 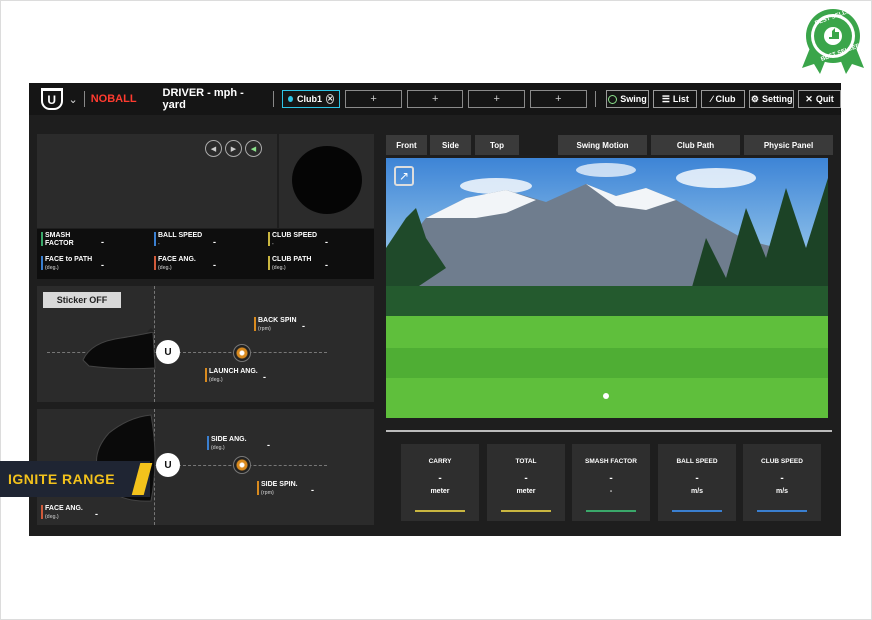 I want to click on ball-speed-label: BALL SPEED -, so click(x=180, y=239).